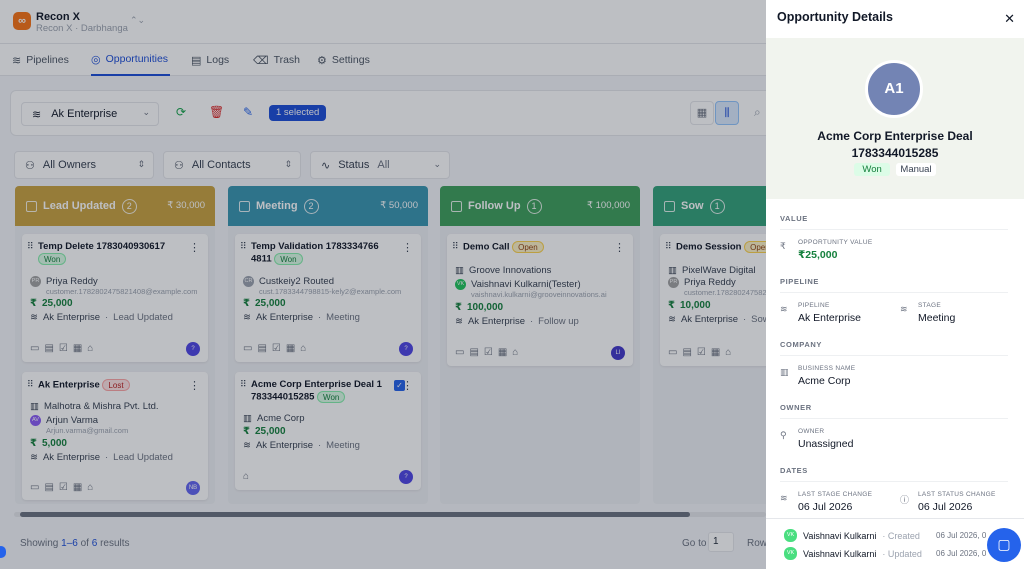  Describe the element at coordinates (895, 136) in the screenshot. I see `opportunity-name-line1: Acme Corp Enterprise Deal` at that location.